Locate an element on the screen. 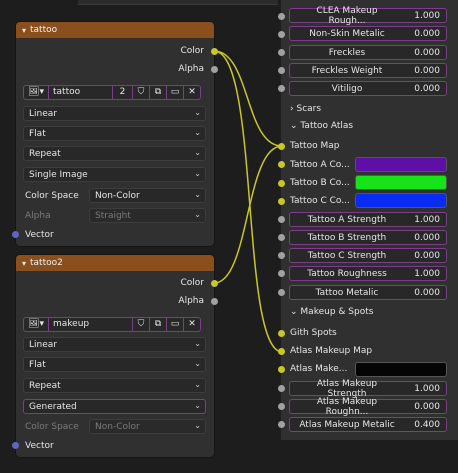  source-dropdown: Generated ⌄ is located at coordinates (114, 406).